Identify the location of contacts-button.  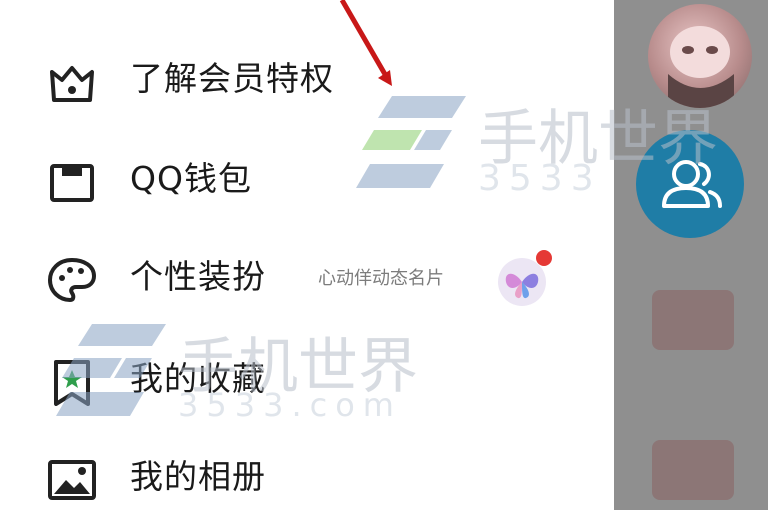
(690, 184).